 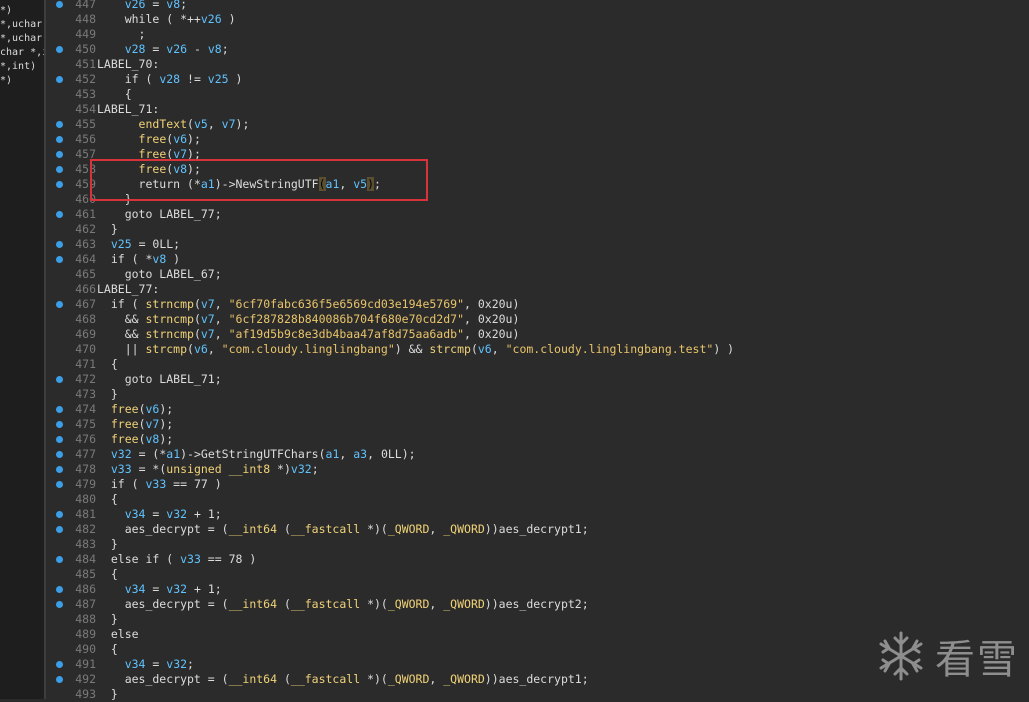 What do you see at coordinates (537, 124) in the screenshot?
I see `code-line: 455 endText(v5, v7);` at bounding box center [537, 124].